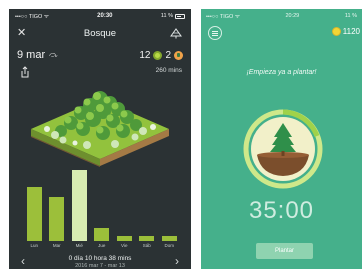 The height and width of the screenshot is (269, 362). What do you see at coordinates (100, 258) in the screenshot?
I see `total-time-summary: 0 día 10 hora 38 mins` at bounding box center [100, 258].